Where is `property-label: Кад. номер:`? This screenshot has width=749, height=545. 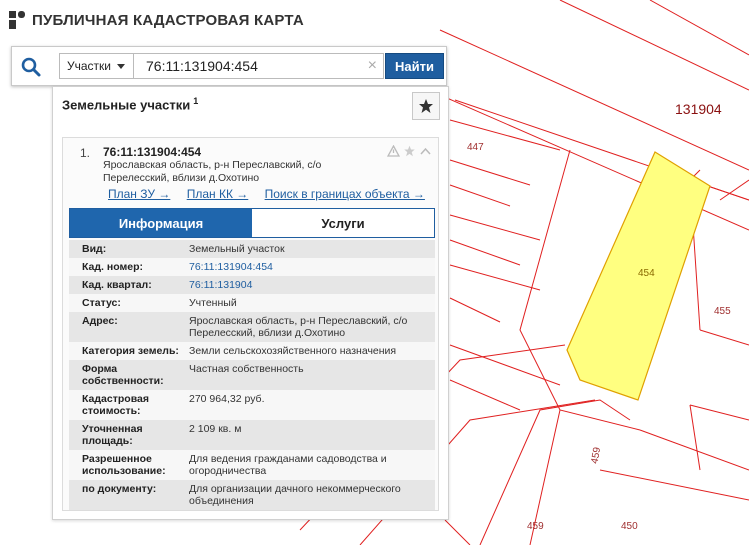
property-label: Кад. номер: is located at coordinates (113, 267).